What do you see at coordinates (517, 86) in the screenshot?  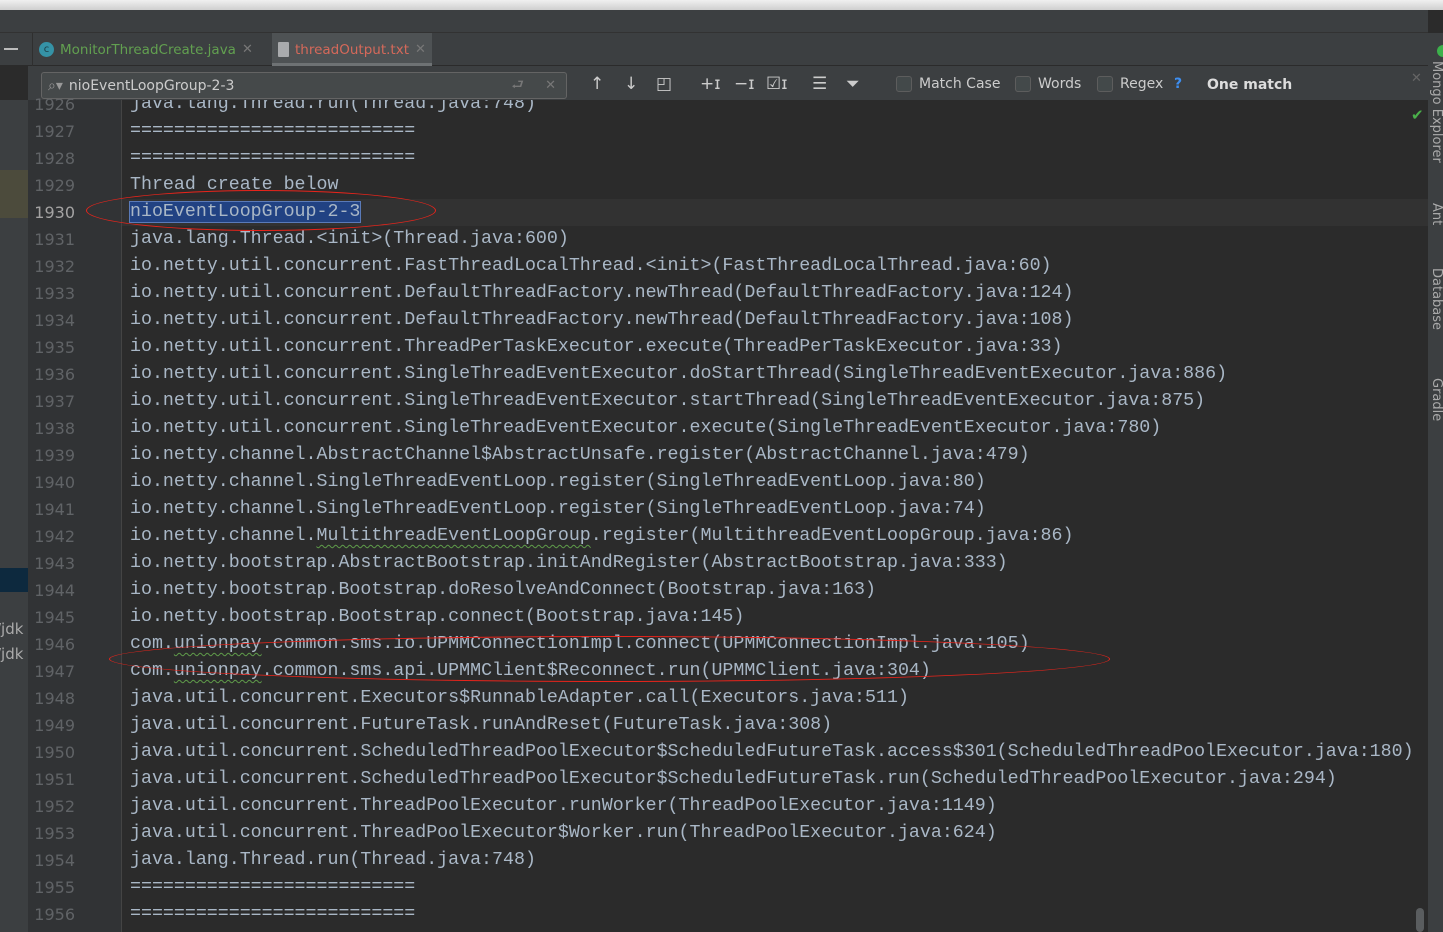 I see `new-line-icon: ⮐` at bounding box center [517, 86].